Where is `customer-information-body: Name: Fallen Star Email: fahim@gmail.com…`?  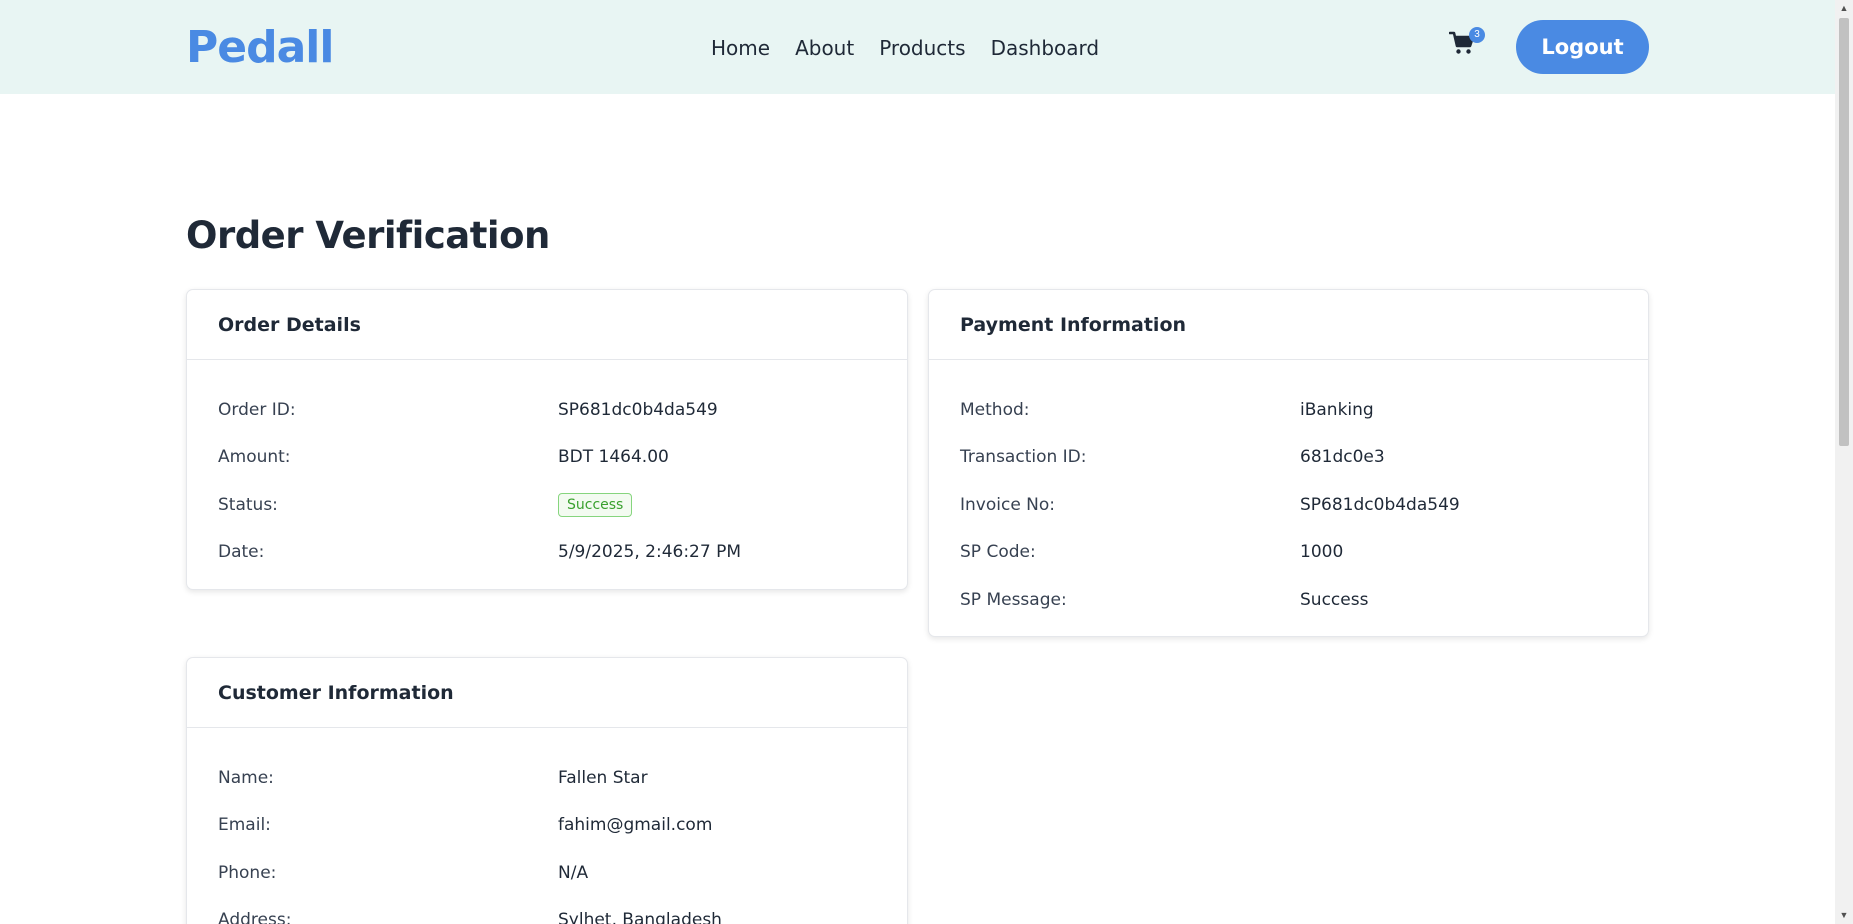 customer-information-body: Name: Fallen Star Email: fahim@gmail.com… is located at coordinates (547, 826).